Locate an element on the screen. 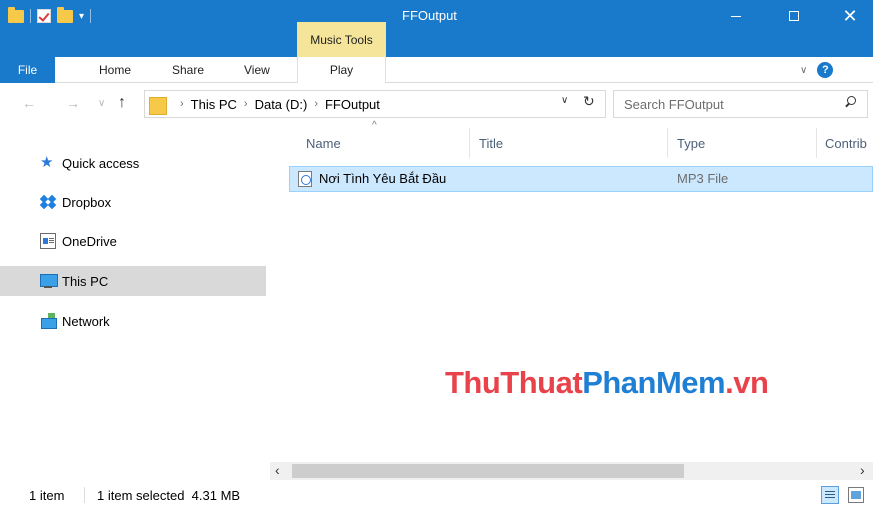 This screenshot has width=873, height=506. minimize-icon is located at coordinates (736, 16).